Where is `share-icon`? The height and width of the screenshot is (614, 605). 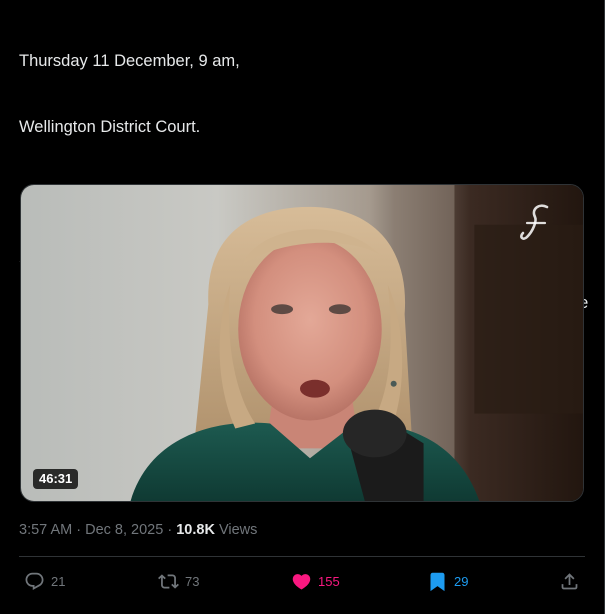 share-icon is located at coordinates (569, 580).